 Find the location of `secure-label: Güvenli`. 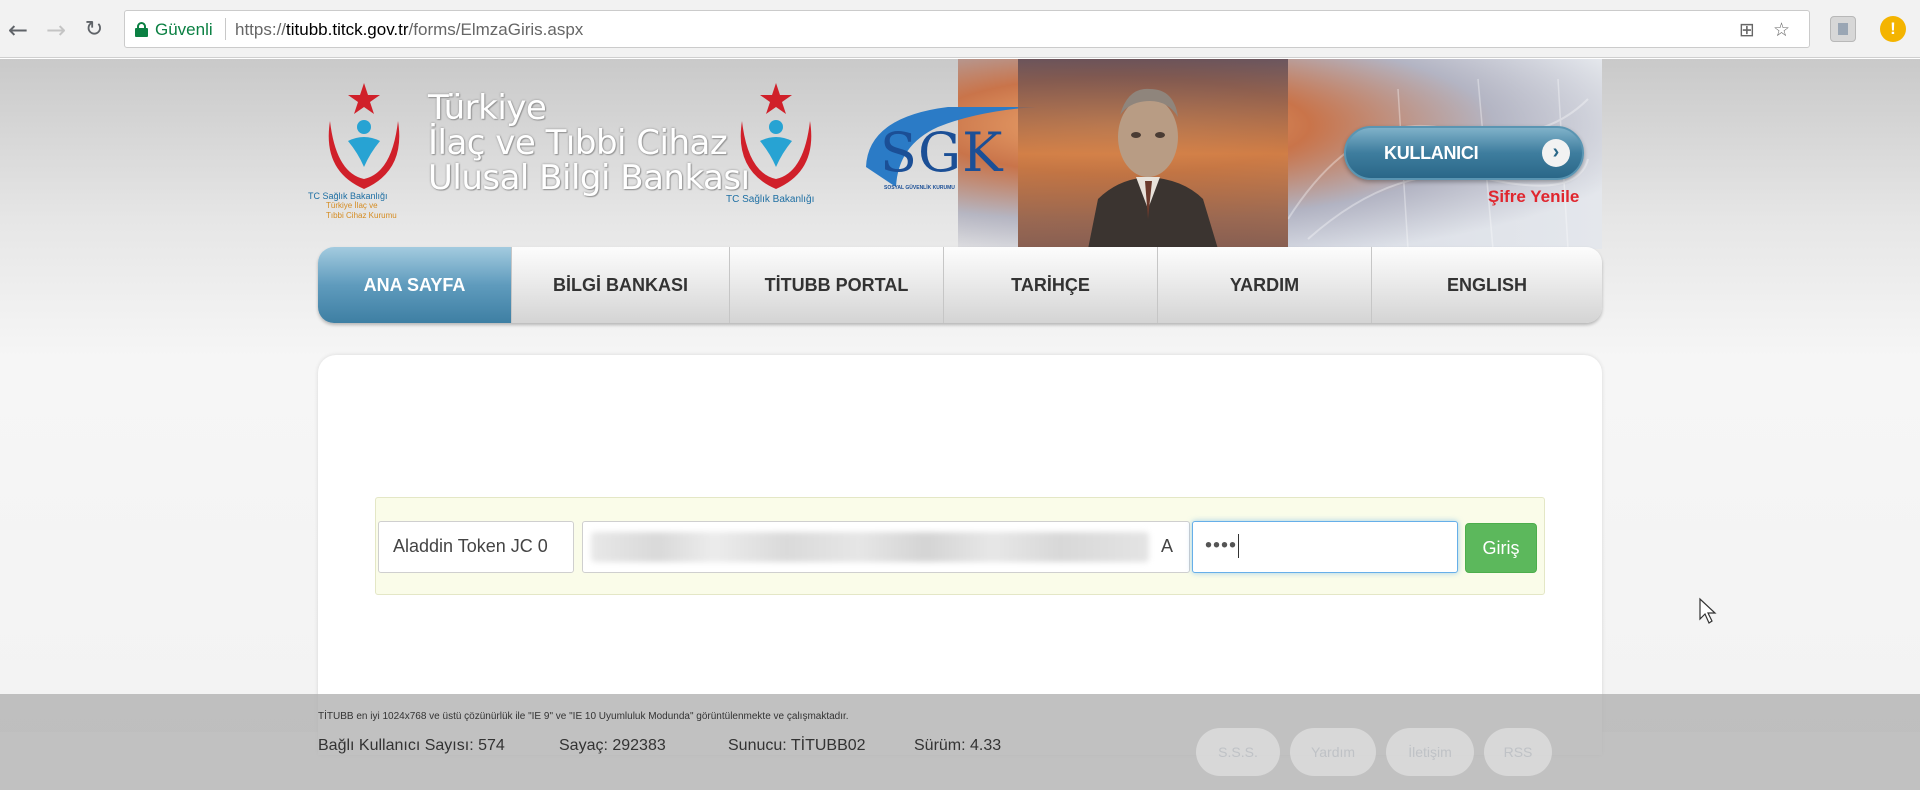

secure-label: Güvenli is located at coordinates (184, 30).